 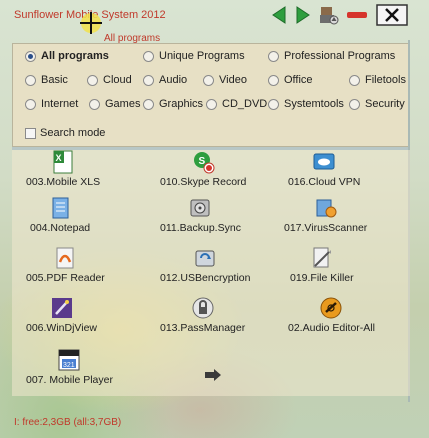 I want to click on eject-button, so click(x=329, y=15).